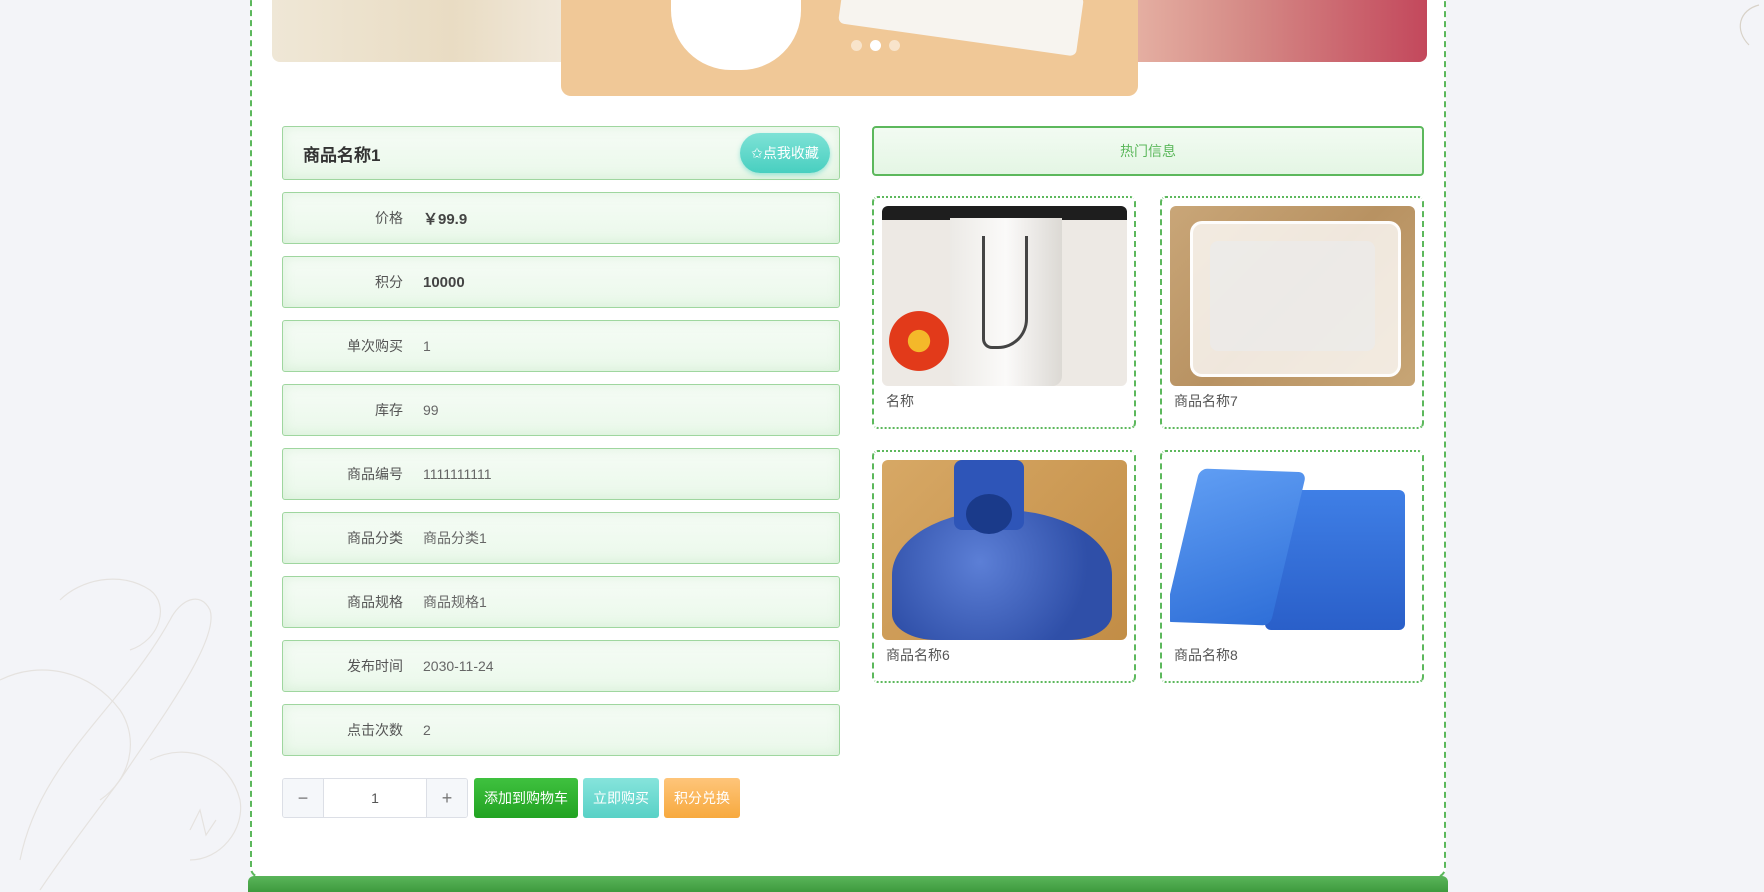 The width and height of the screenshot is (1764, 892). What do you see at coordinates (785, 153) in the screenshot?
I see `favorite-button: ✩点我收藏` at bounding box center [785, 153].